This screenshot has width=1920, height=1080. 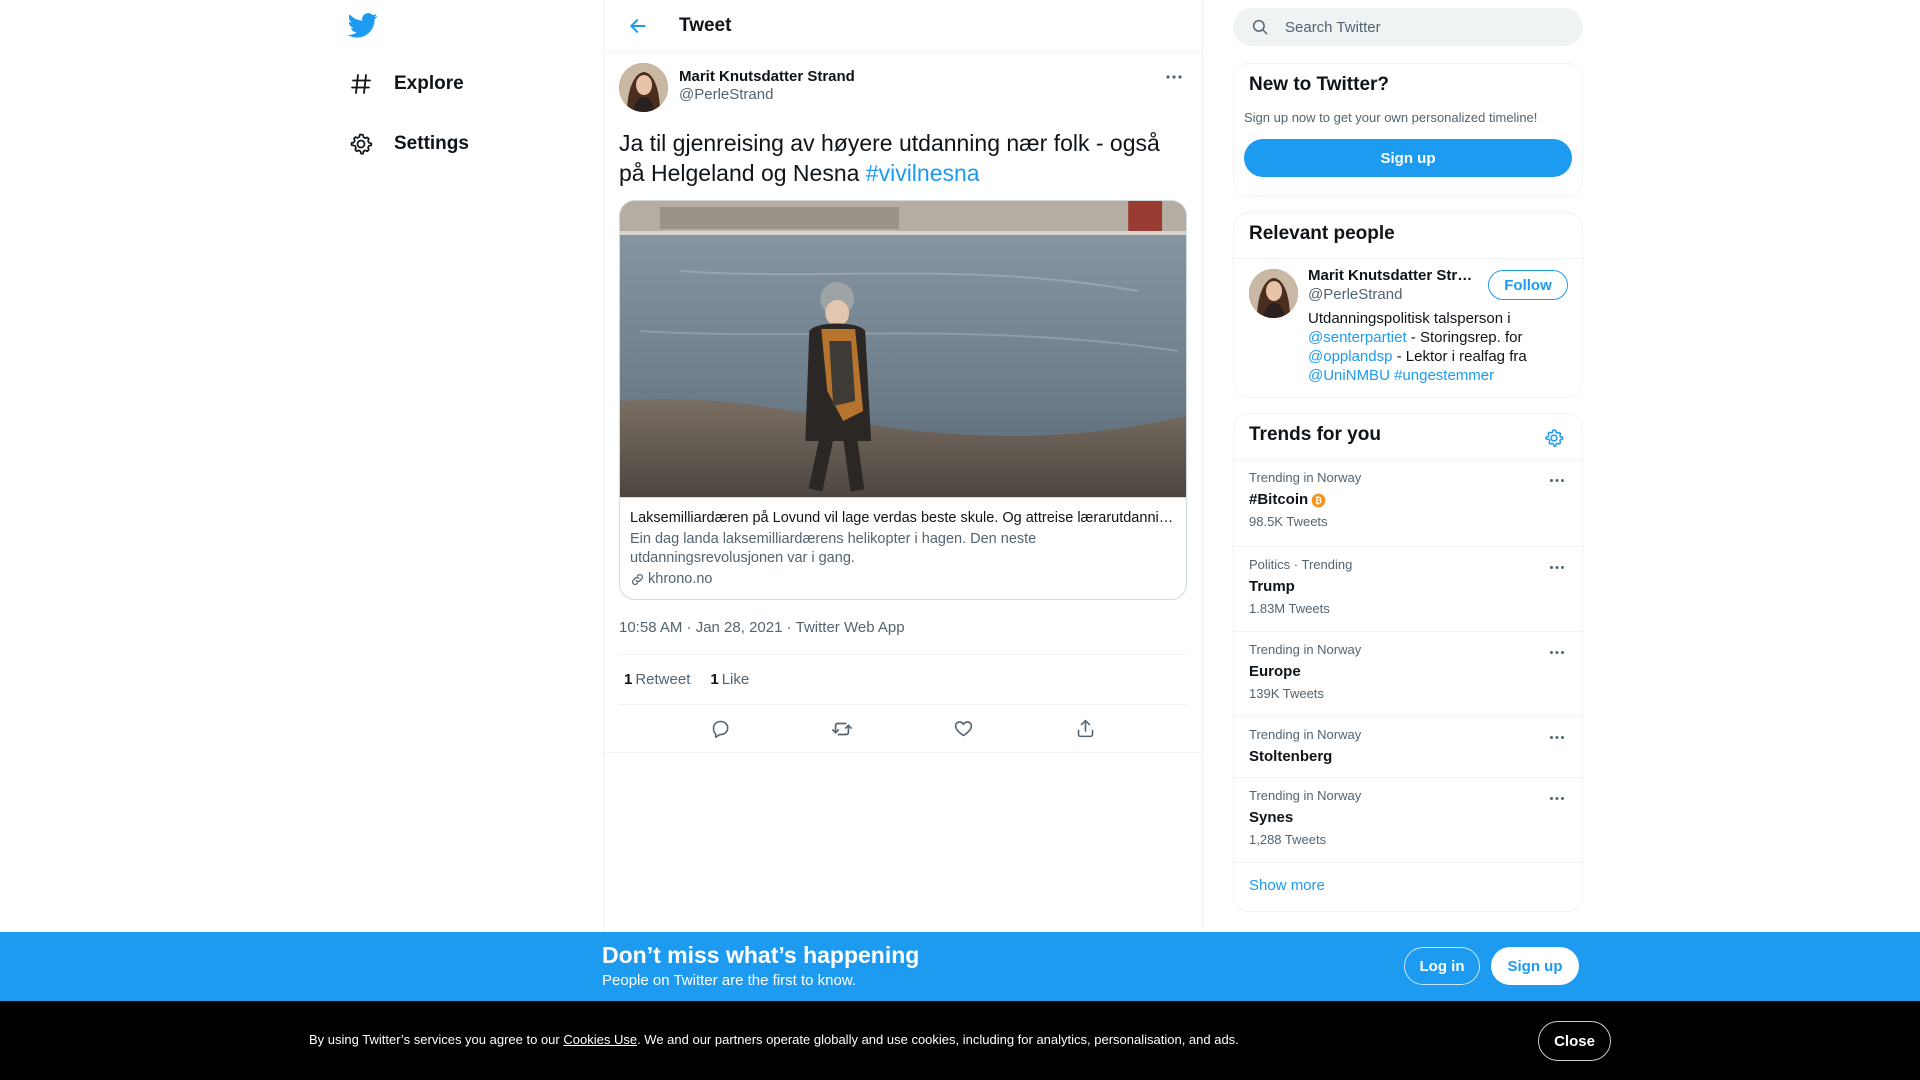 What do you see at coordinates (903, 349) in the screenshot?
I see `card-image` at bounding box center [903, 349].